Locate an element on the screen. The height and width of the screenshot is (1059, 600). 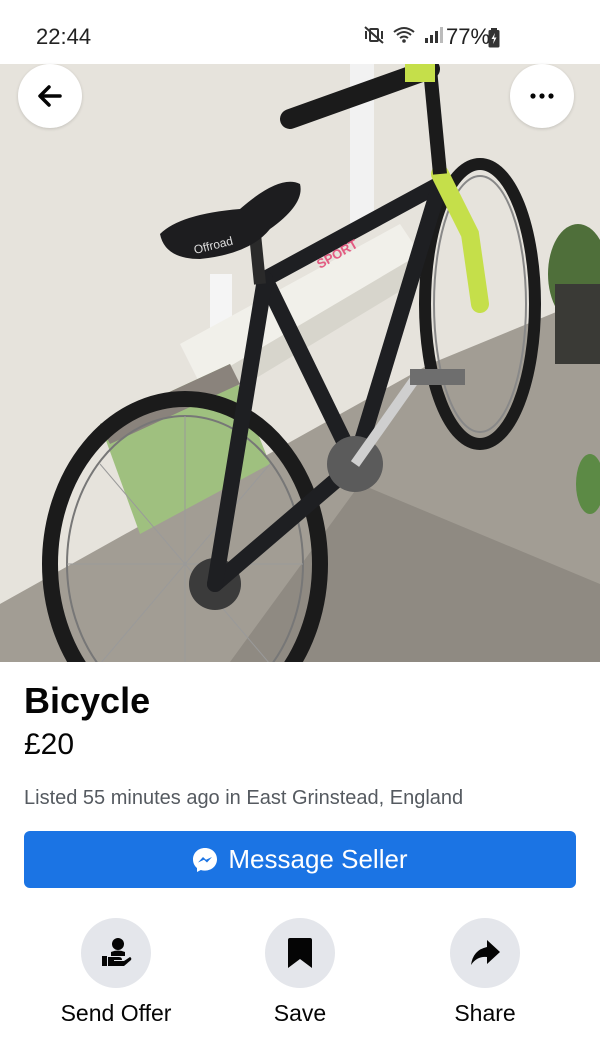
send-offer-circle is located at coordinates (116, 953).